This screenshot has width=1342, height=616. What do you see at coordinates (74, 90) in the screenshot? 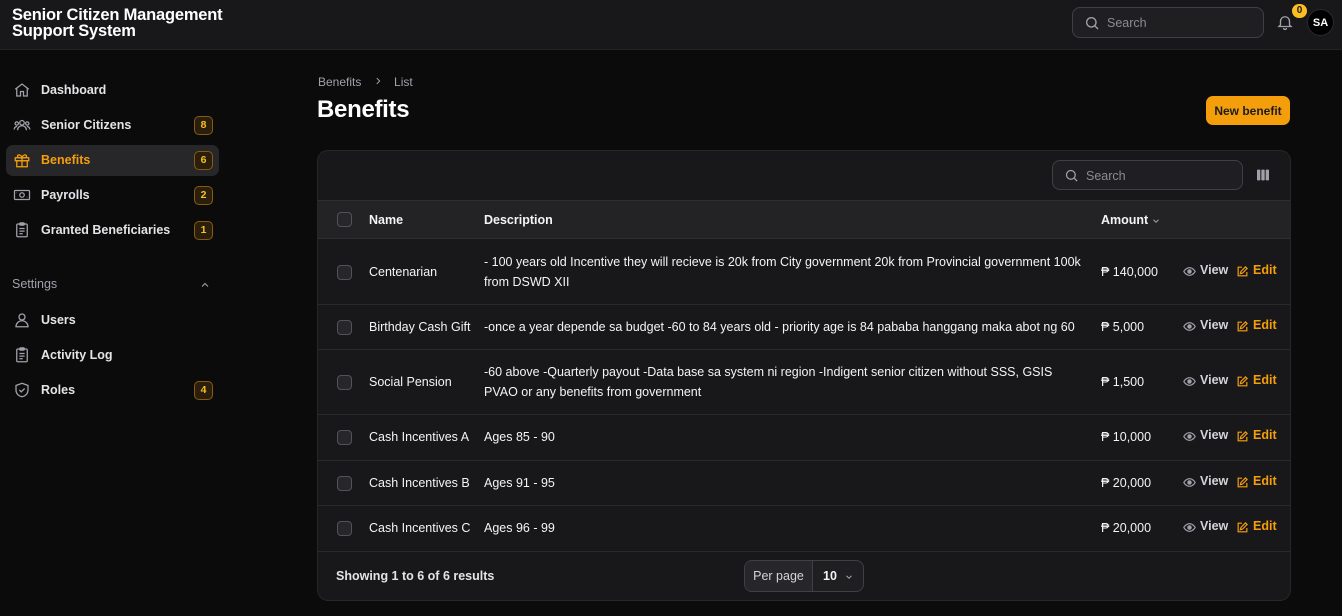
I see `sidebar-item-label: Dashboard` at bounding box center [74, 90].